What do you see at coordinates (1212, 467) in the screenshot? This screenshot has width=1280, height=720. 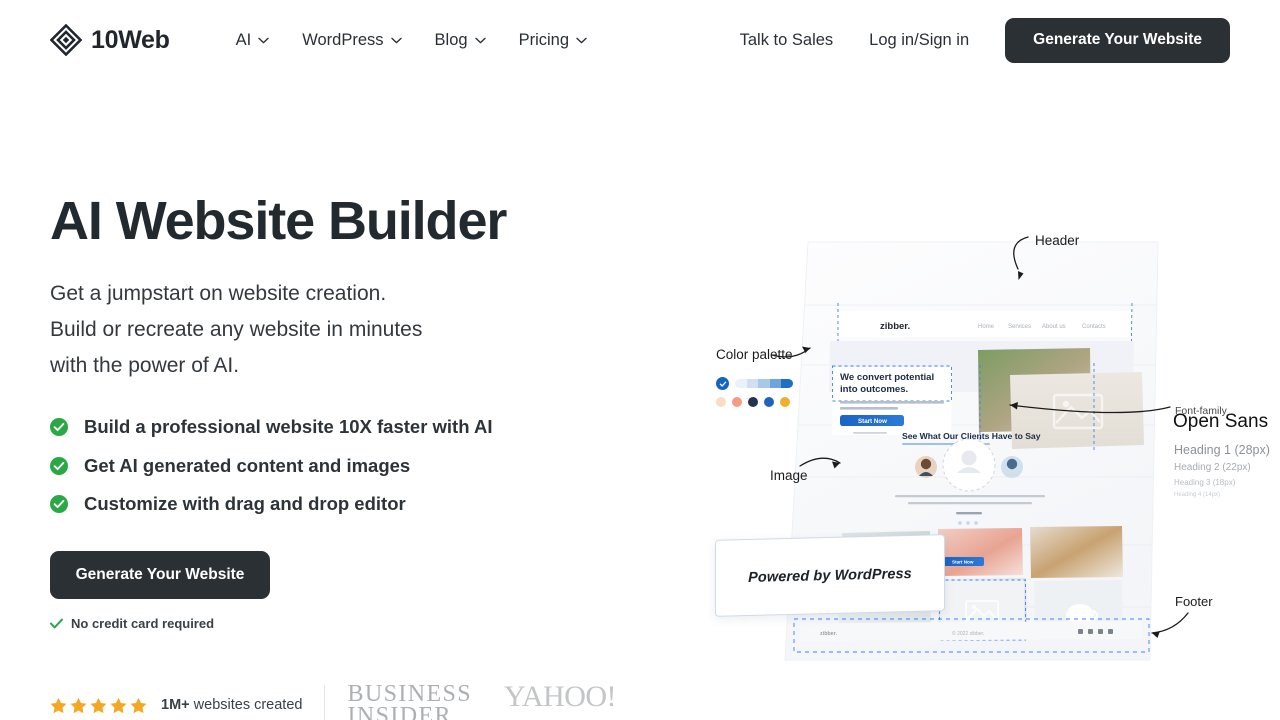 I see `type-scale-item: Heading 2 (22px)` at bounding box center [1212, 467].